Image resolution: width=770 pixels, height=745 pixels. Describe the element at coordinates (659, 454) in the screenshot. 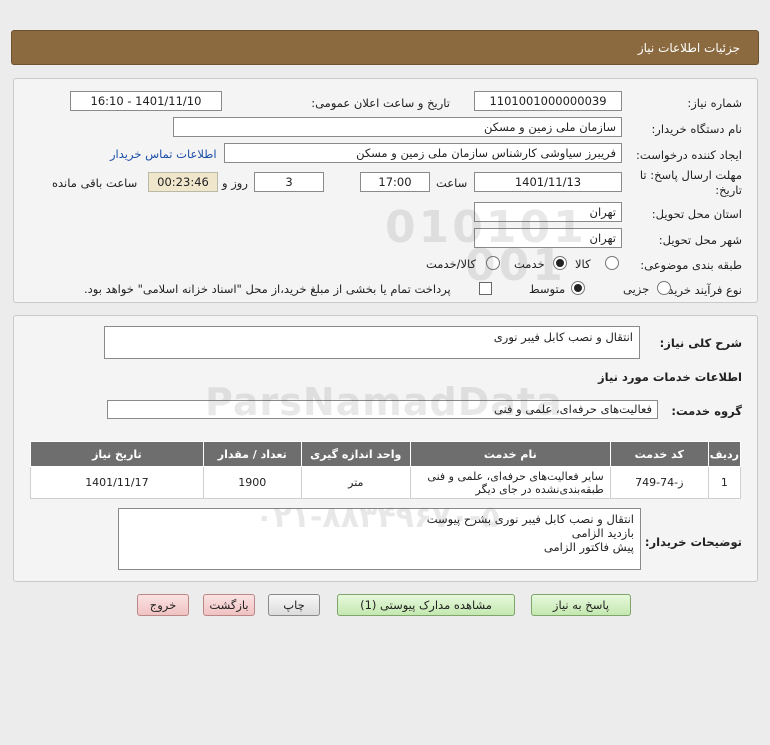

I see `col-service-code: کد خدمت` at that location.